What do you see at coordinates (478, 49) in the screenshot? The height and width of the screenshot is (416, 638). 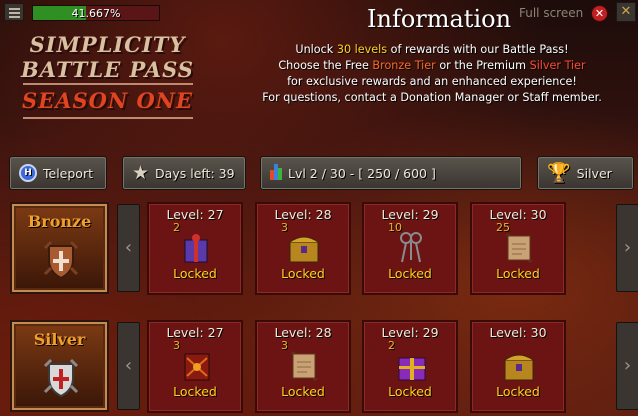 I see `info-line-1-c: of rewards with our Battle Pass!` at bounding box center [478, 49].